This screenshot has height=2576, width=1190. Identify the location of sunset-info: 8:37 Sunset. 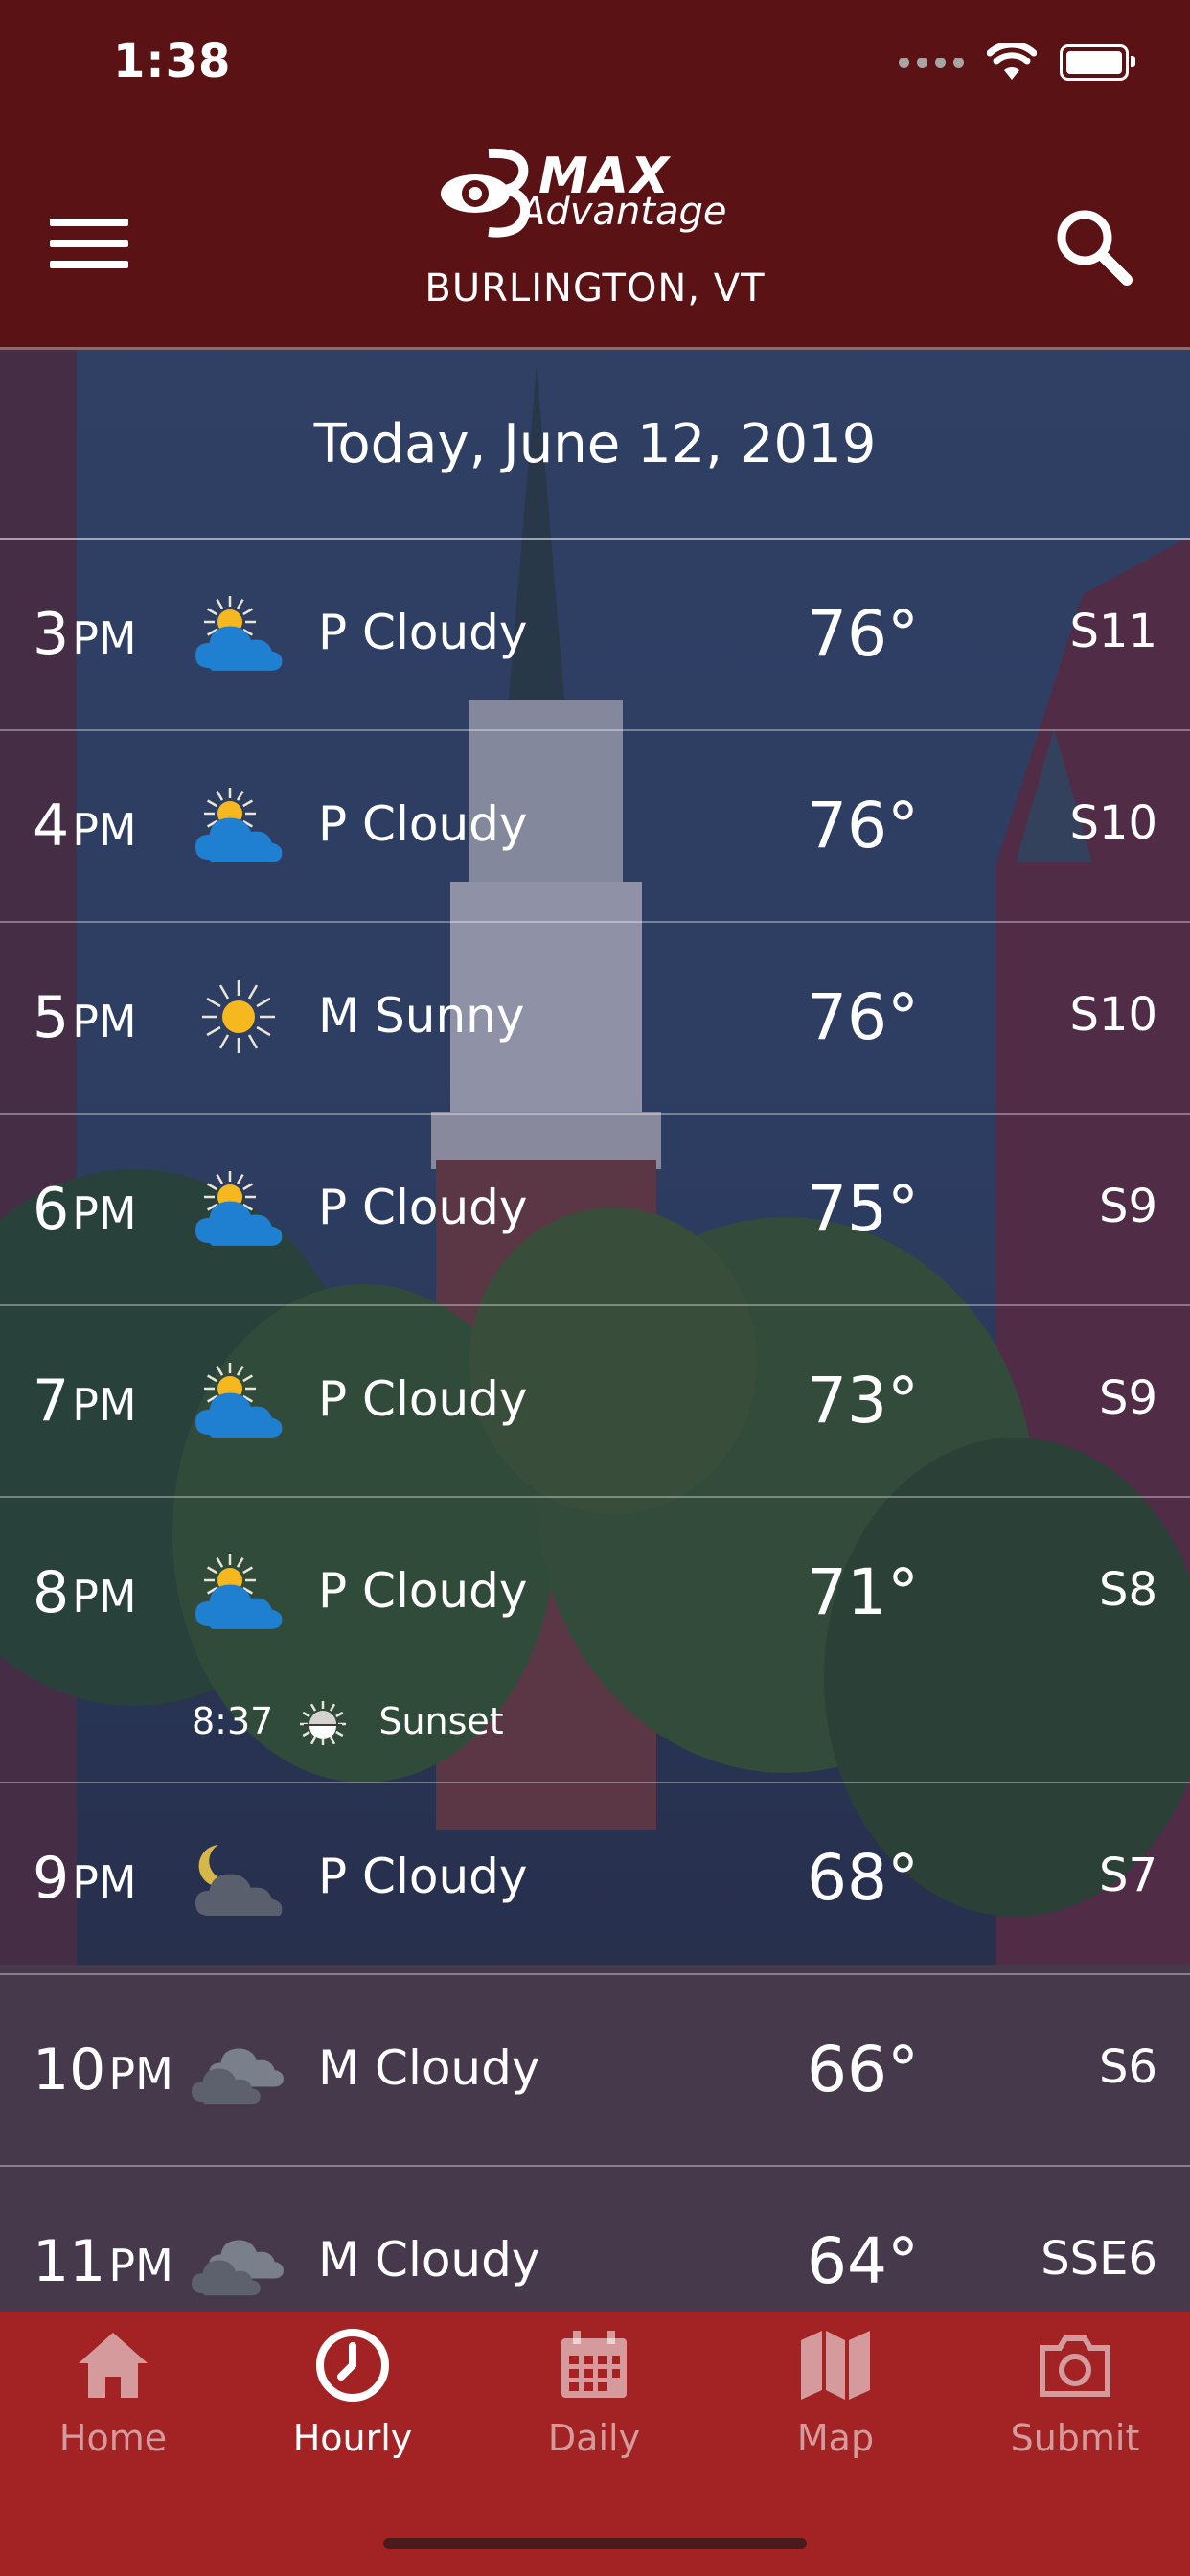
(348, 1721).